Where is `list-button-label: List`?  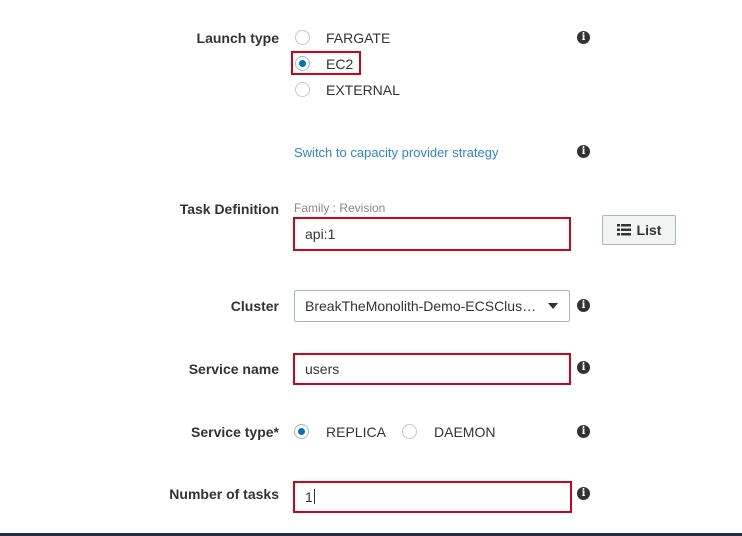 list-button-label: List is located at coordinates (649, 230).